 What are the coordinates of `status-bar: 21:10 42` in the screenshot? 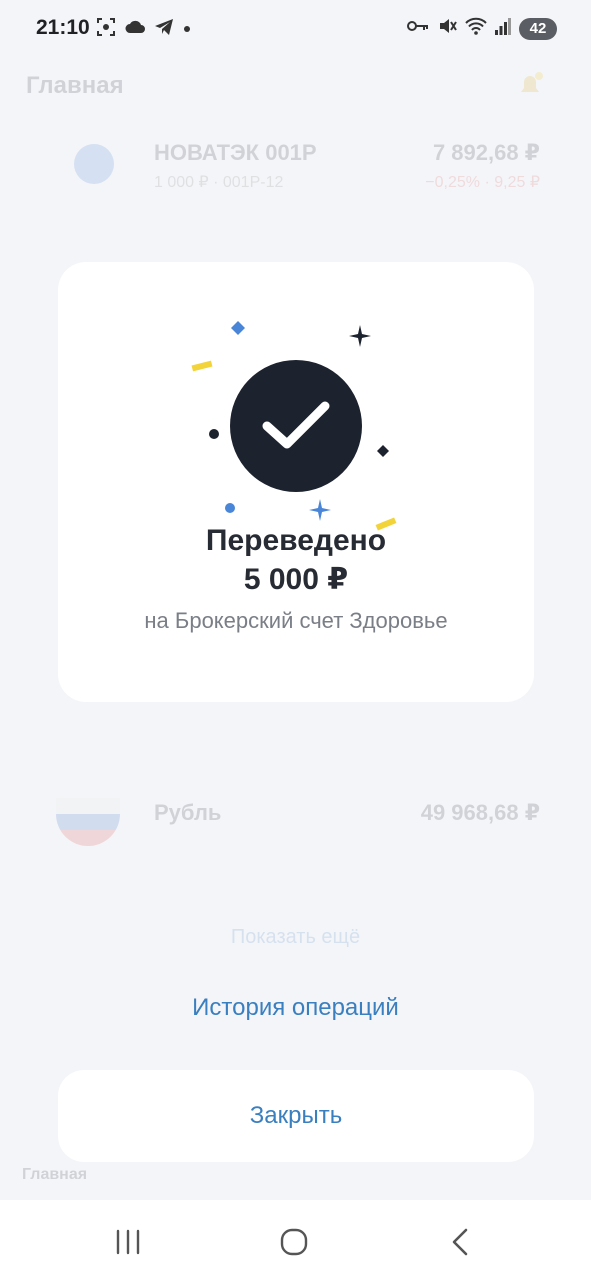 It's located at (295, 29).